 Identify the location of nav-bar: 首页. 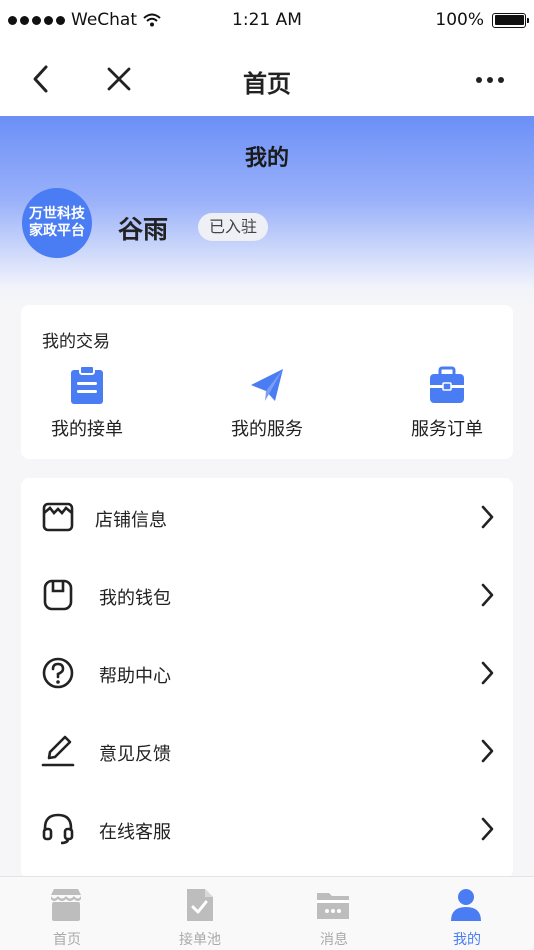
(267, 79).